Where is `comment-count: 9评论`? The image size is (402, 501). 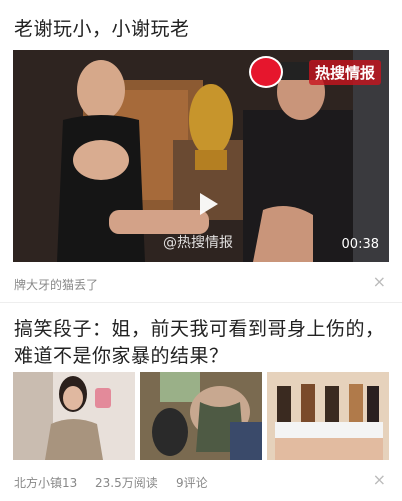
comment-count: 9评论 is located at coordinates (192, 482).